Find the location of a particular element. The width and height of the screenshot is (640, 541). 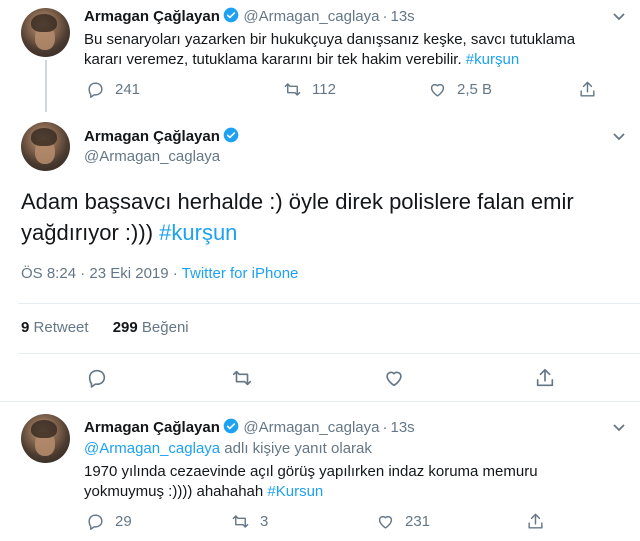

tweet-source-link: Twitter for iPhone is located at coordinates (240, 273).